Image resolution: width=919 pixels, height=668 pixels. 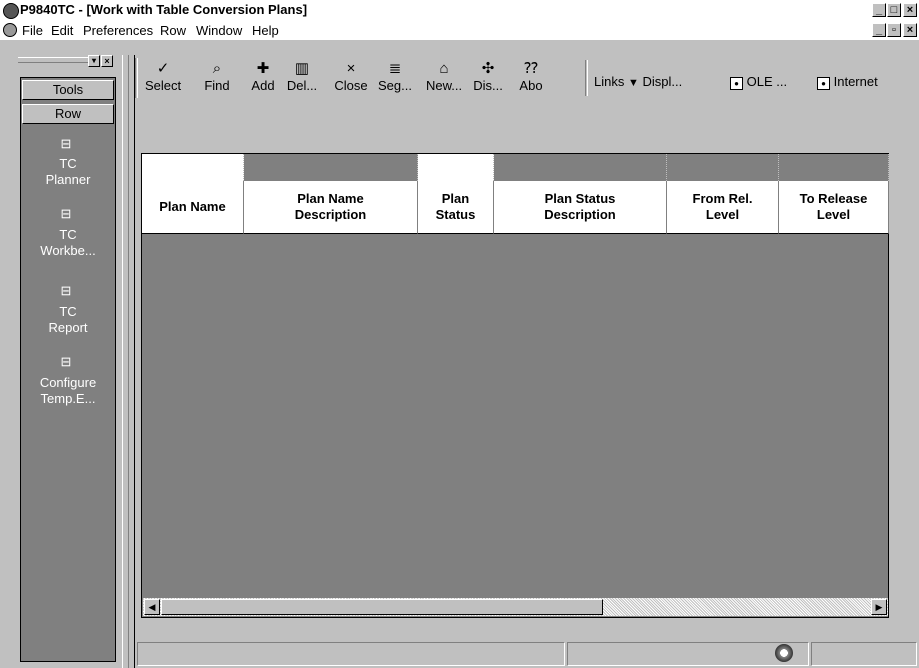 What do you see at coordinates (68, 163) in the screenshot?
I see `tc-planner-line1: TC` at bounding box center [68, 163].